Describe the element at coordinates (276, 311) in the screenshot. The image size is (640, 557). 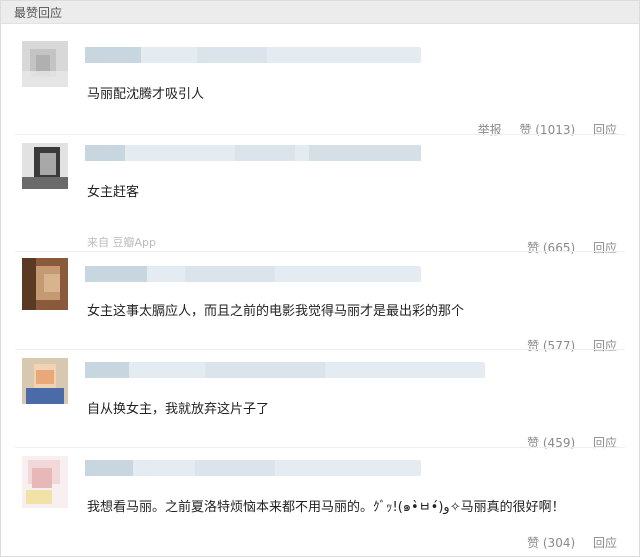
I see `comment-text: 女主这事太膈应人，而且之前的电影我觉得马丽才是最出彩的那个` at that location.